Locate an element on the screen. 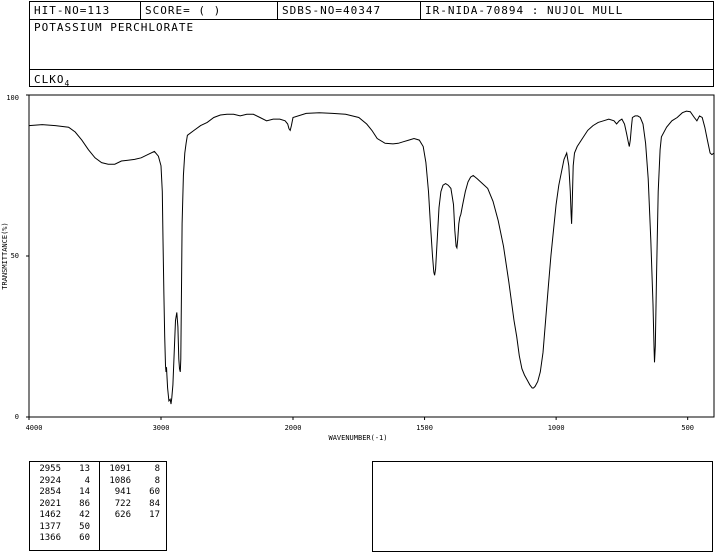 Image resolution: width=715 pixels, height=553 pixels. peak-row: 2021 86 is located at coordinates (64, 505).